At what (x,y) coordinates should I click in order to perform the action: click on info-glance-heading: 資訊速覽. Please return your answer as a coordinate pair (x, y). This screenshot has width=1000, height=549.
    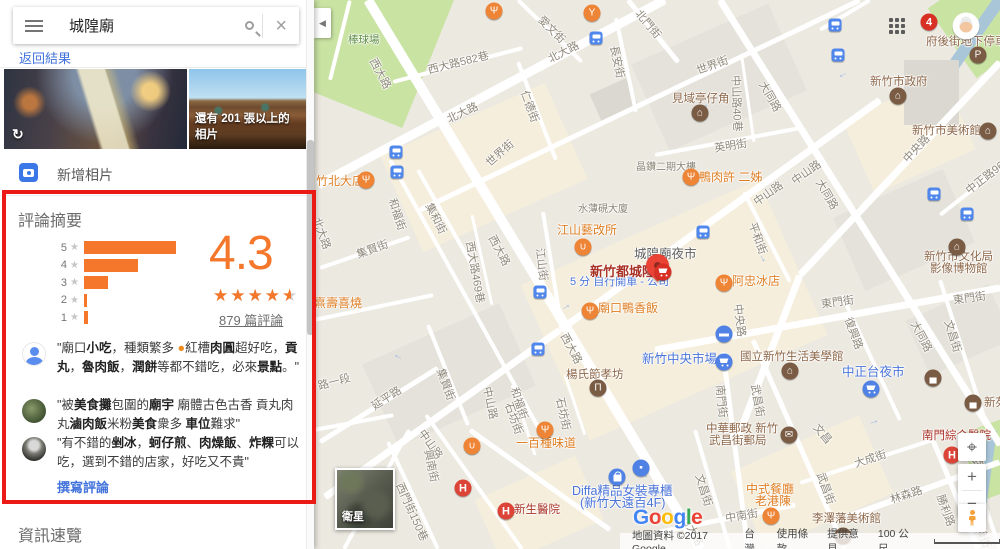
    Looking at the image, I should click on (50, 536).